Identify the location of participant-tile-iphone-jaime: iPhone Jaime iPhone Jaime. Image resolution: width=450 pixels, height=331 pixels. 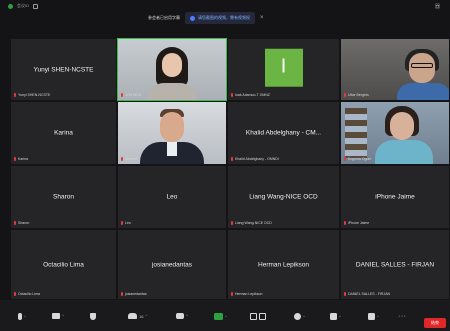
(395, 197).